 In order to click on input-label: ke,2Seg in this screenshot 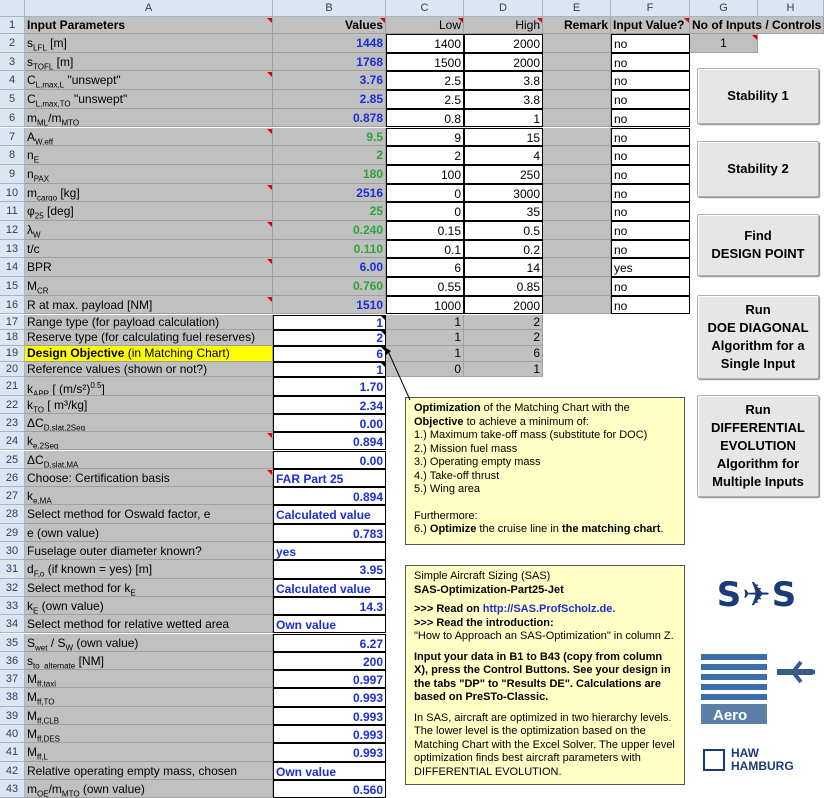, I will do `click(149, 441)`.